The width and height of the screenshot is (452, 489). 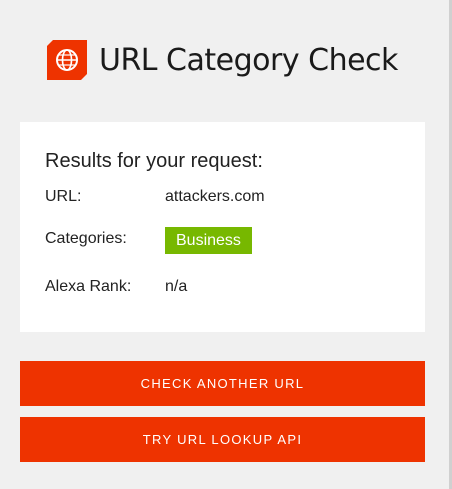 I want to click on category-badge: Business, so click(x=208, y=240).